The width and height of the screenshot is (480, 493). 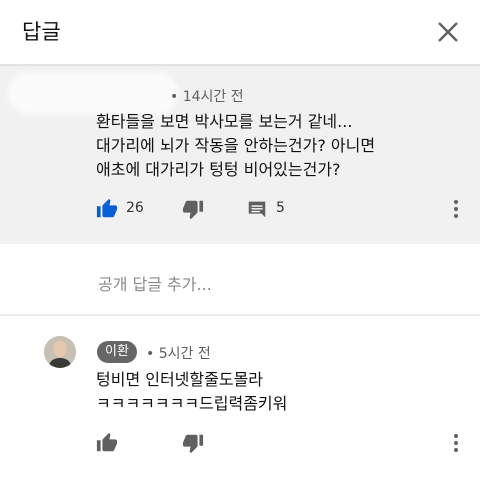 I want to click on header-bar: 답글, so click(x=240, y=32).